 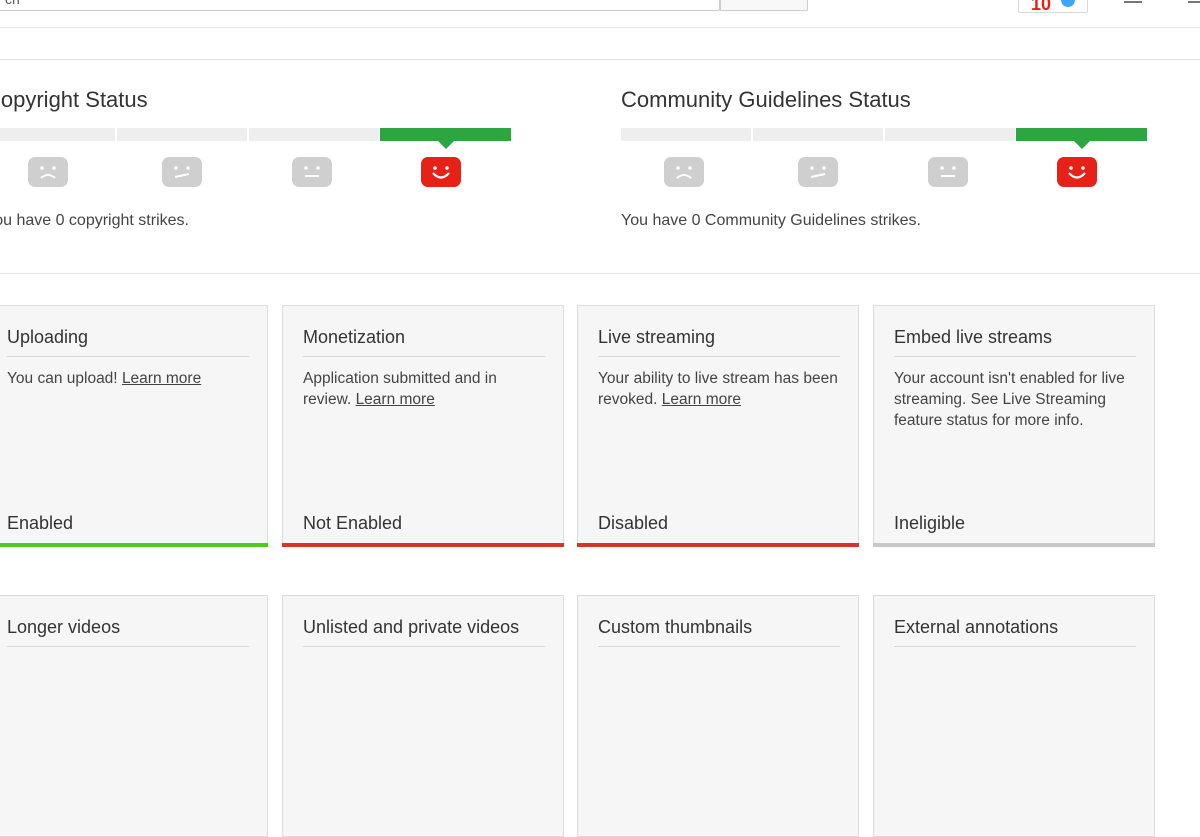 I want to click on card-title: Unlisted and private videos, so click(x=424, y=631).